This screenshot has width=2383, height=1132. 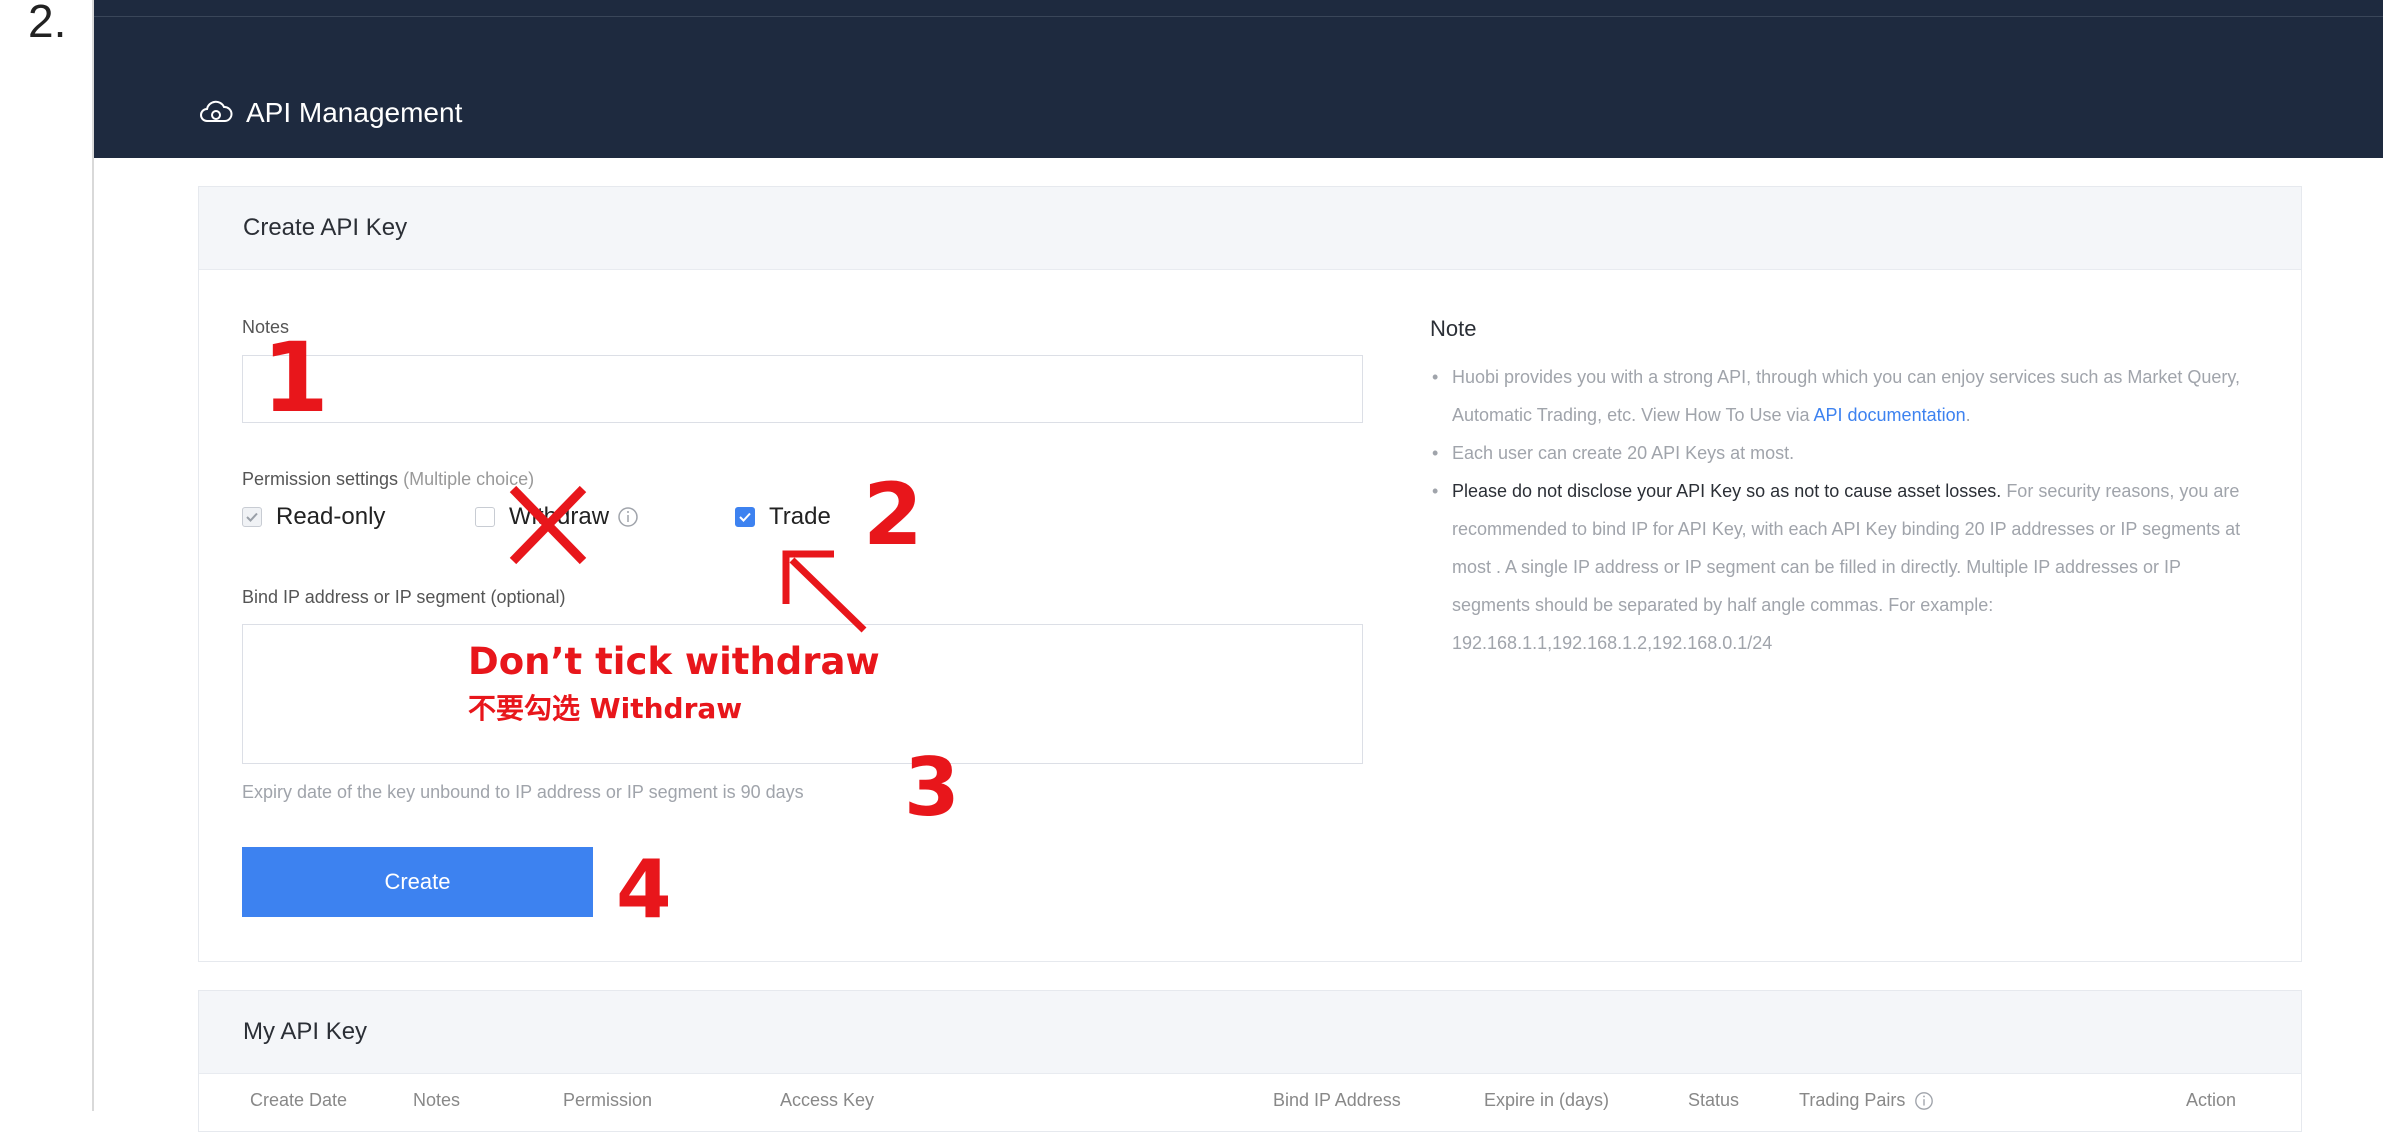 I want to click on top-header: API Management, so click(x=1238, y=79).